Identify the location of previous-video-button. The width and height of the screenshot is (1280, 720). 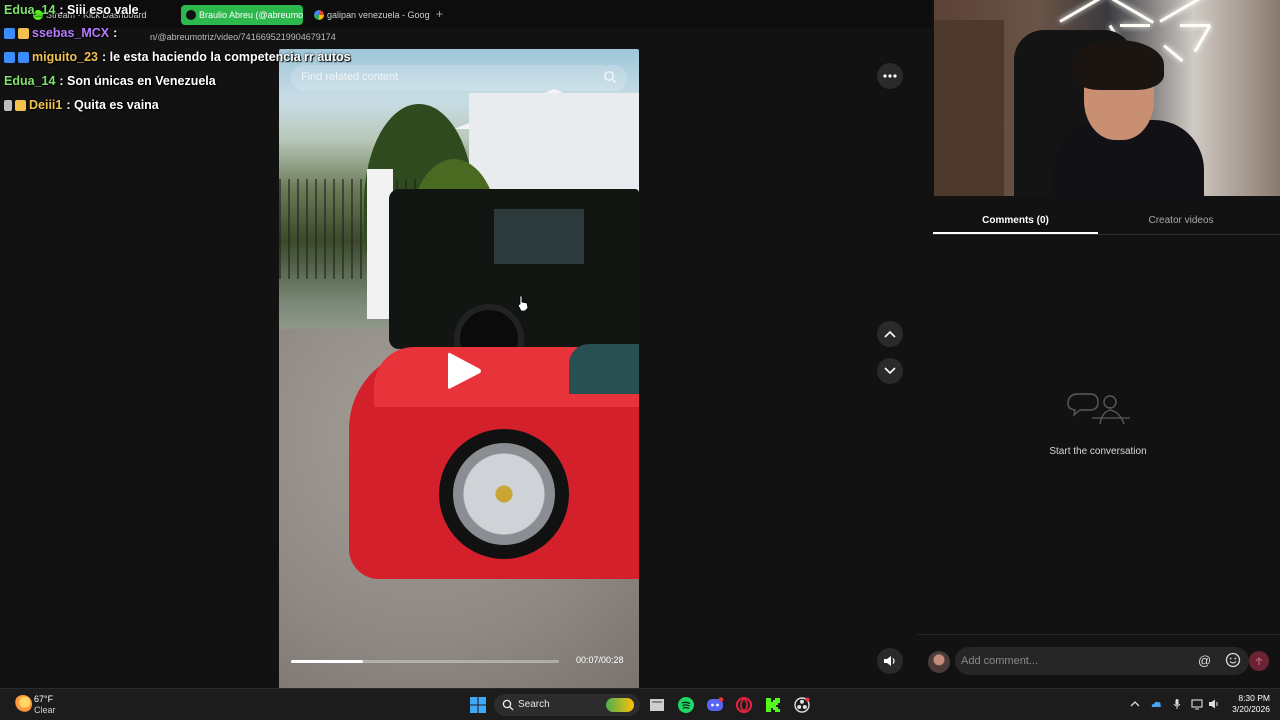
(890, 334).